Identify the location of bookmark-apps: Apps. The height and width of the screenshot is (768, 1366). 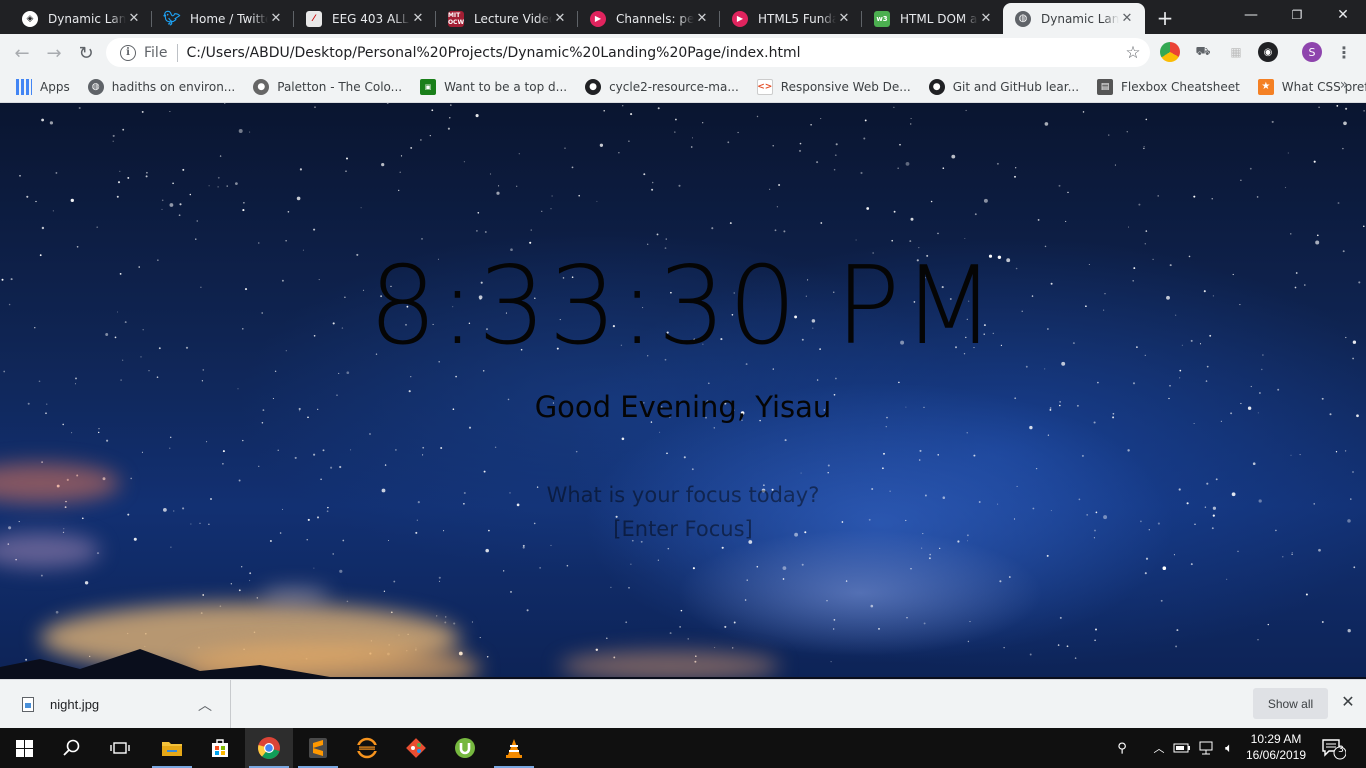
(45, 87).